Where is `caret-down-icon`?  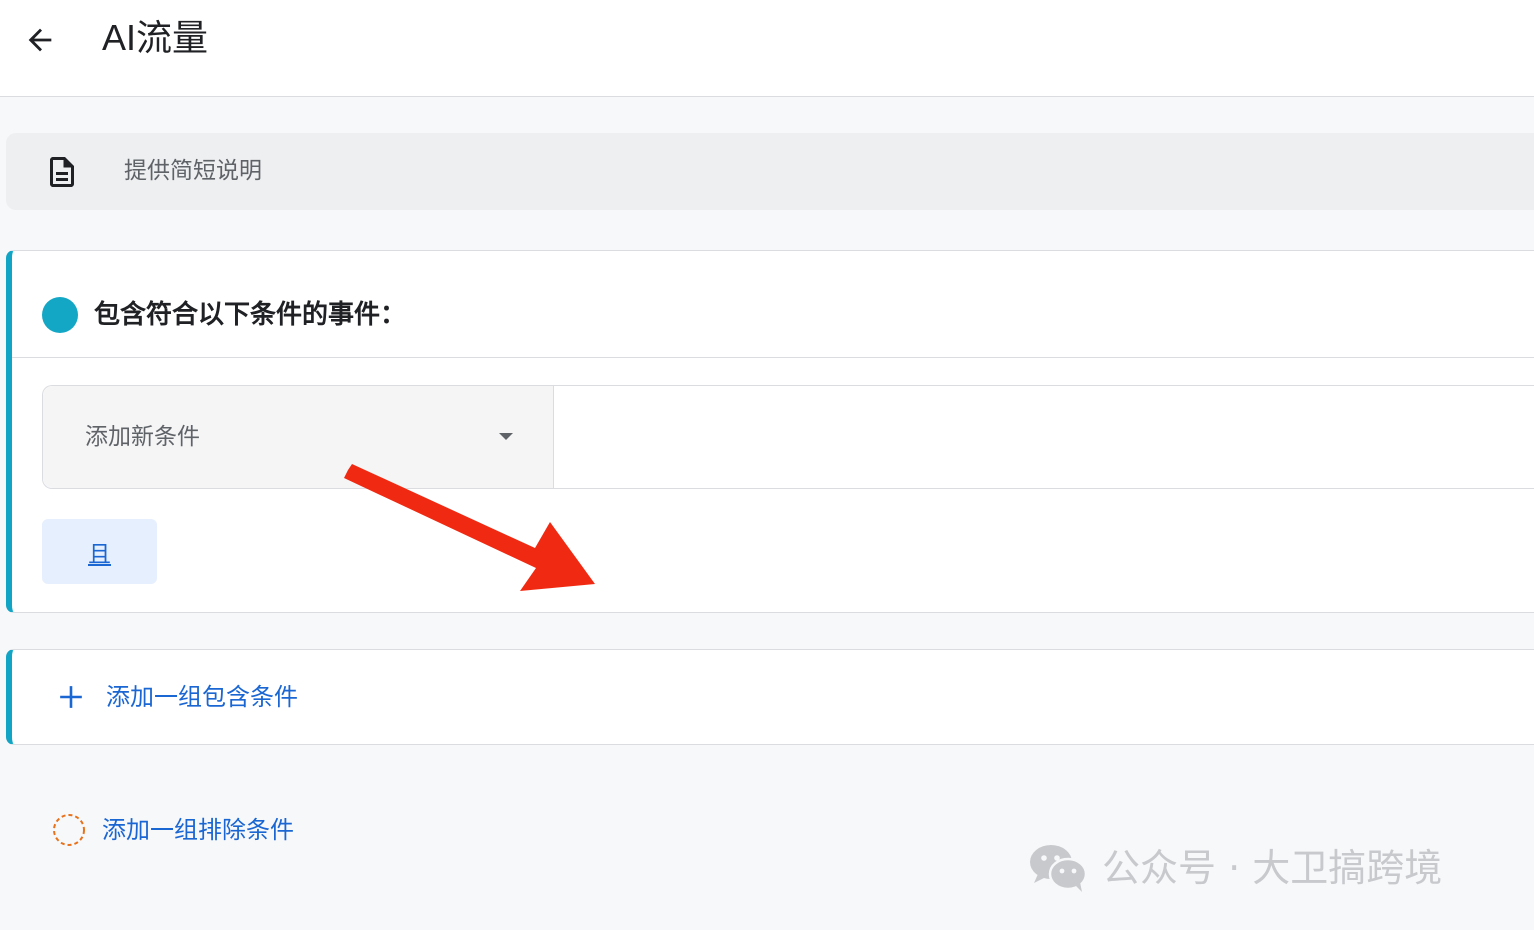
caret-down-icon is located at coordinates (506, 436).